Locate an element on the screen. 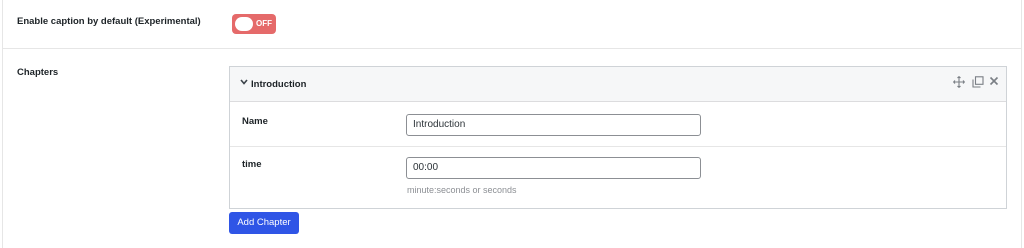 This screenshot has width=1024, height=248. name-field-row: Name Introduction is located at coordinates (618, 125).